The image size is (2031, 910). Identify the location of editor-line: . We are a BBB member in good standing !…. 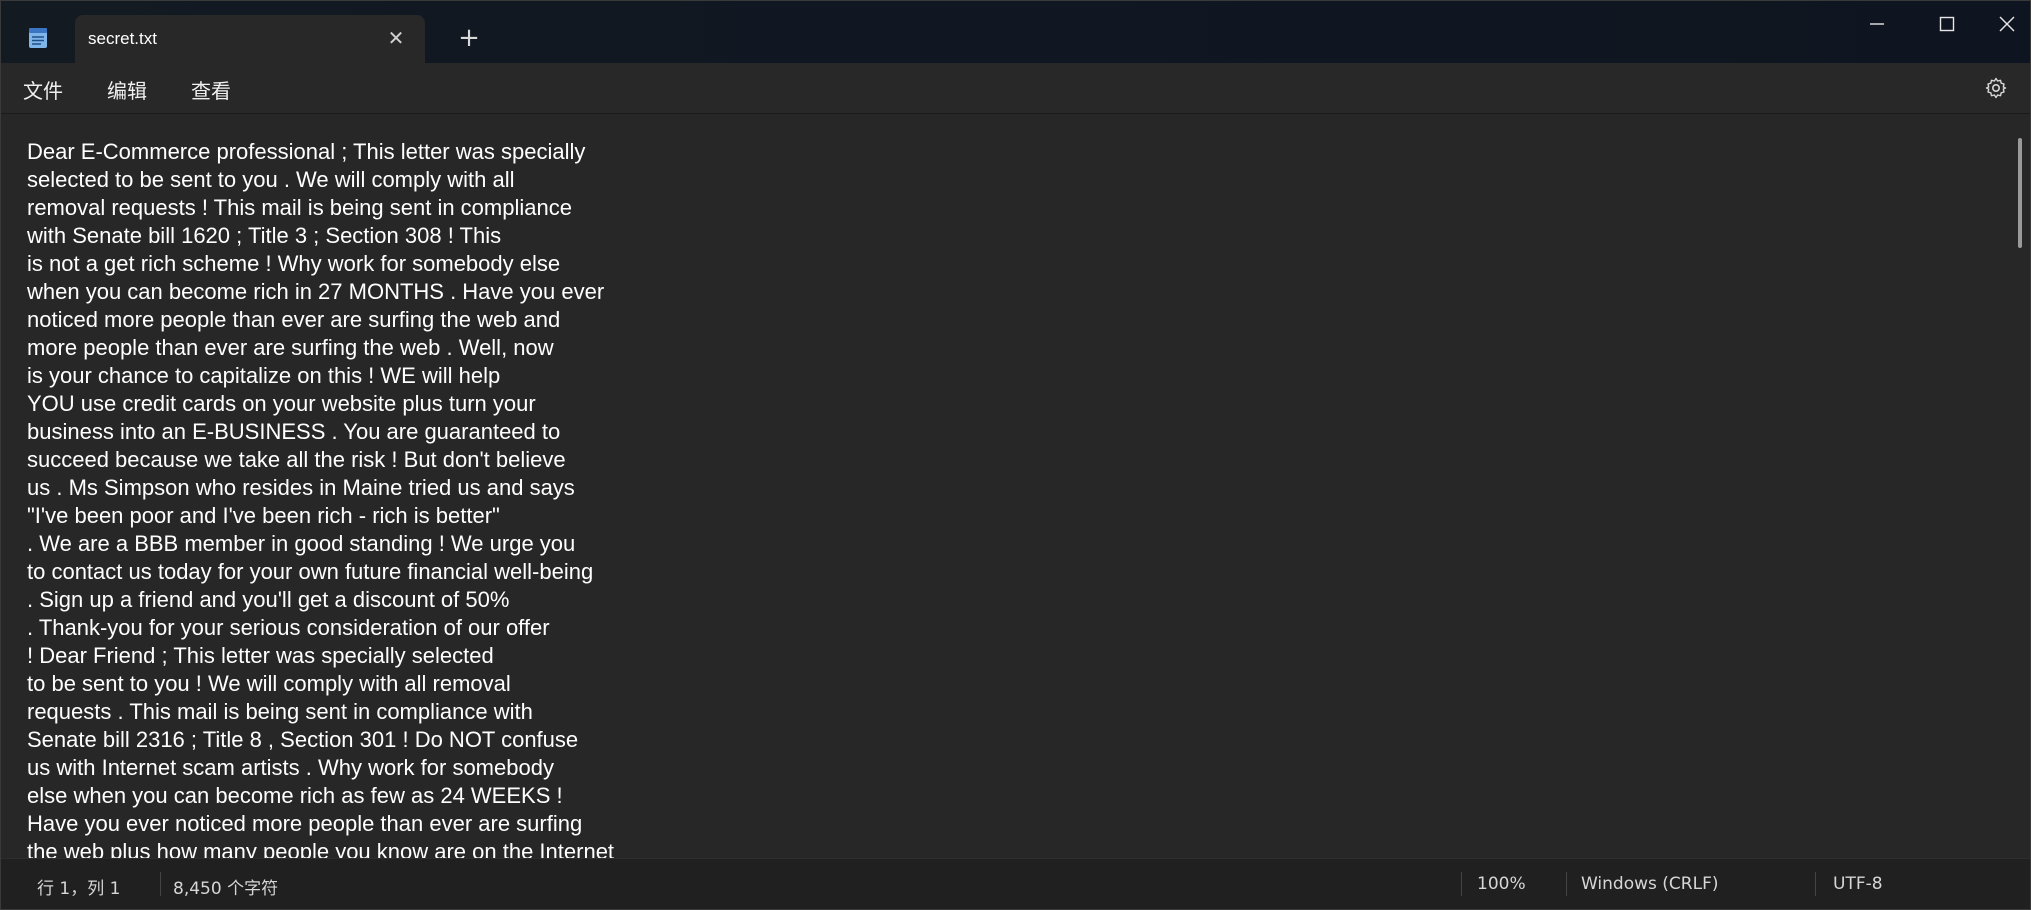
(301, 543).